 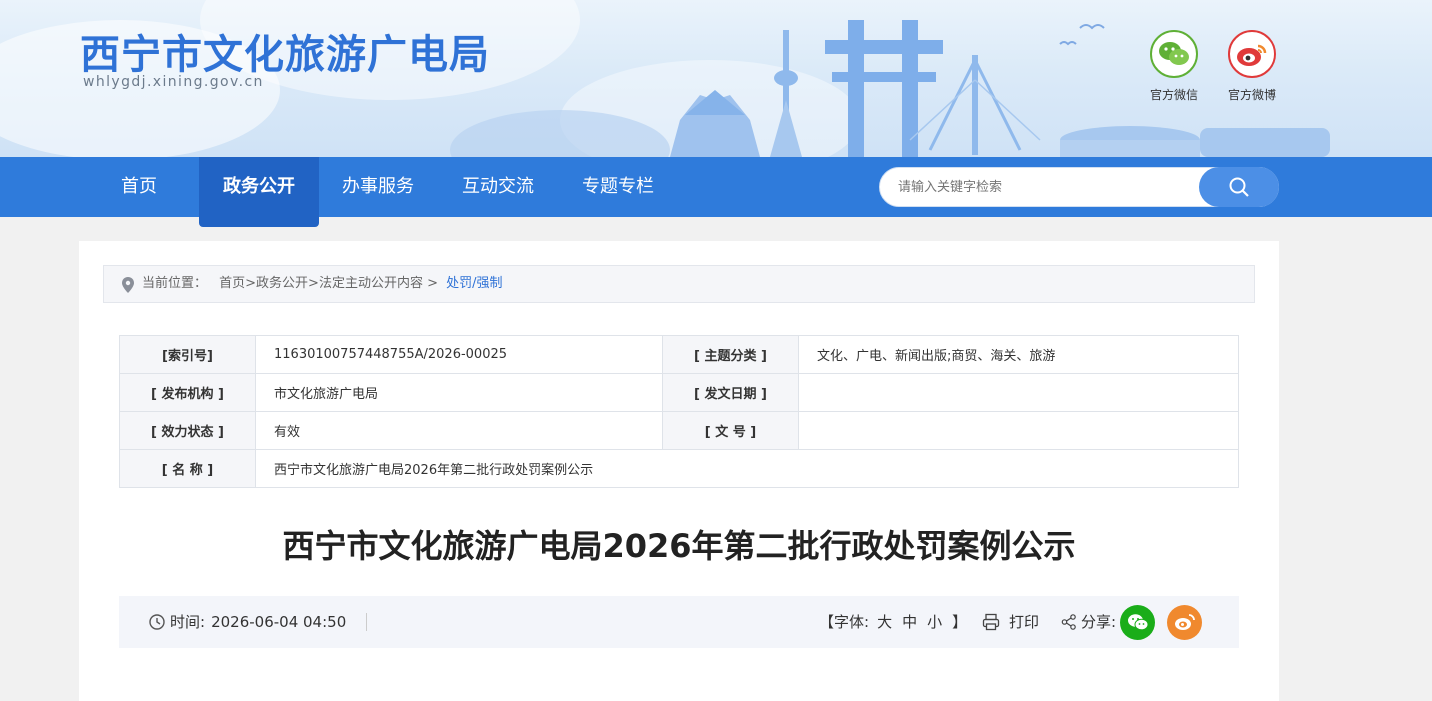 I want to click on meta-index-value: 11630100757448755A/2026-00025, so click(x=459, y=354).